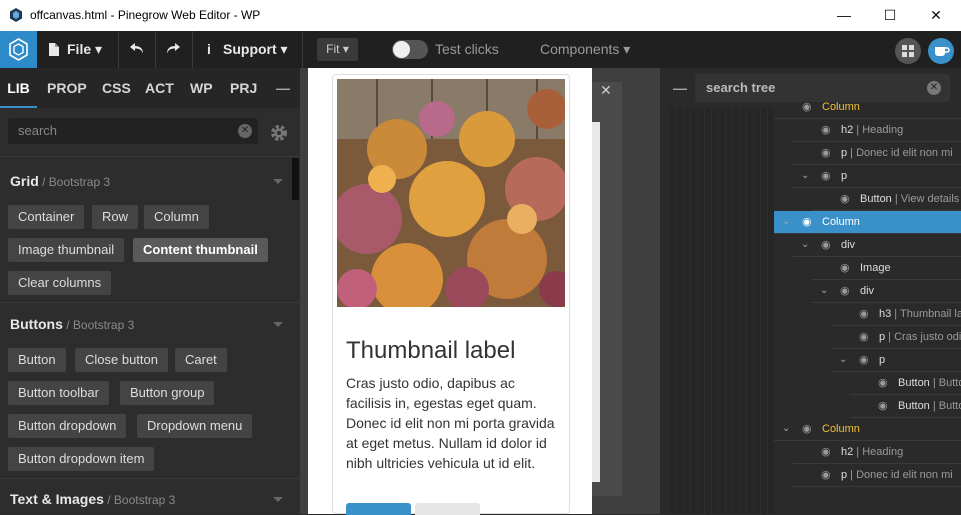  I want to click on buttons-section-title: Buttons / Bootstrap 3, so click(72, 324).